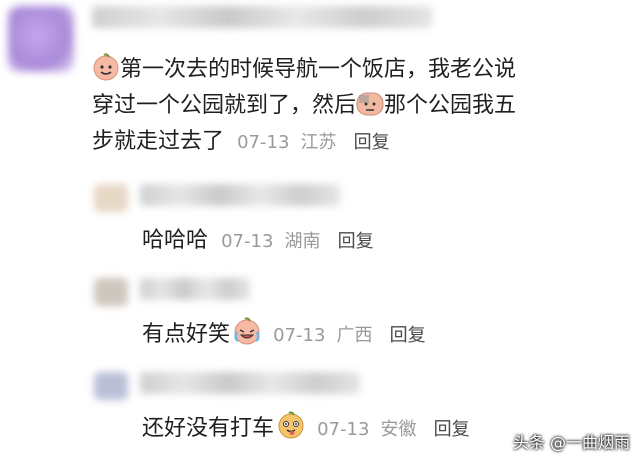 Image resolution: width=640 pixels, height=461 pixels. What do you see at coordinates (398, 429) in the screenshot?
I see `reply-location: 安徽` at bounding box center [398, 429].